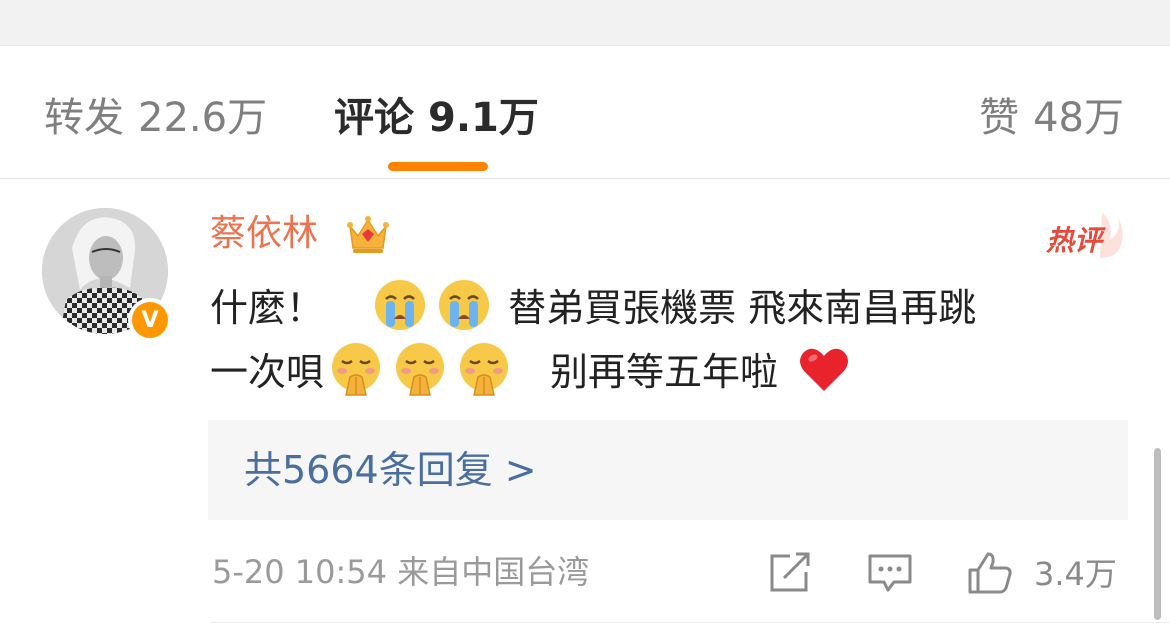 The image size is (1170, 644). I want to click on comment-timestamp: 5-20 10:54, so click(300, 572).